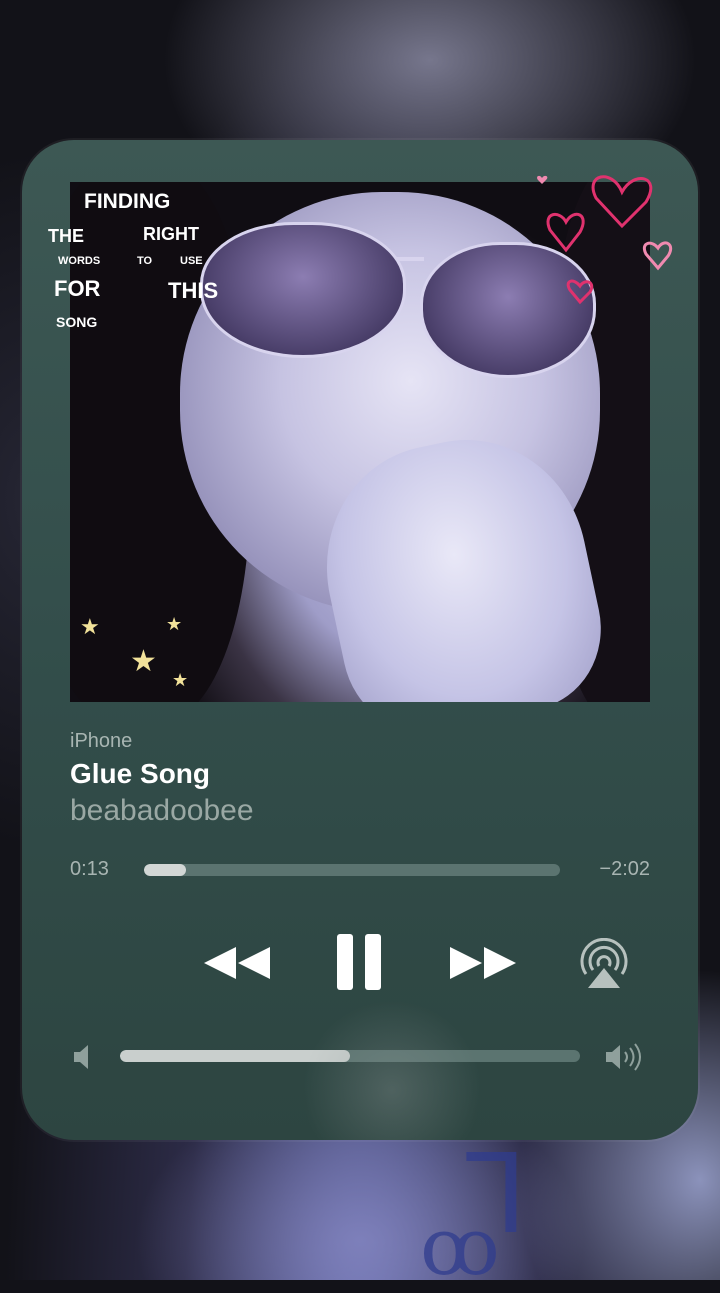 This screenshot has width=720, height=1293. Describe the element at coordinates (624, 869) in the screenshot. I see `remaining-time: −2:02` at that location.